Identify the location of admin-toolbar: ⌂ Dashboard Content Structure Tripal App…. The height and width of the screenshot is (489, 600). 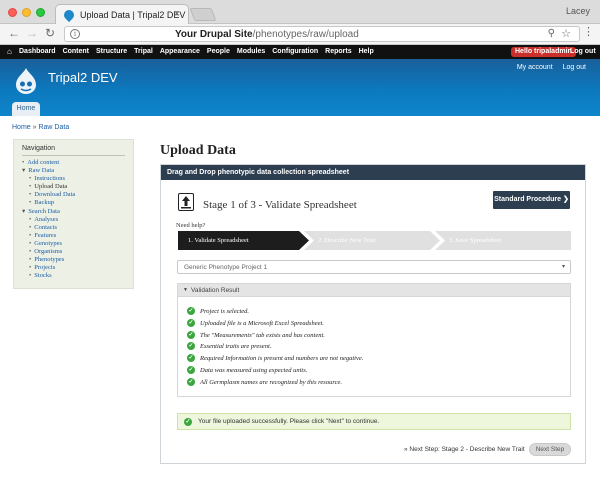
(300, 52).